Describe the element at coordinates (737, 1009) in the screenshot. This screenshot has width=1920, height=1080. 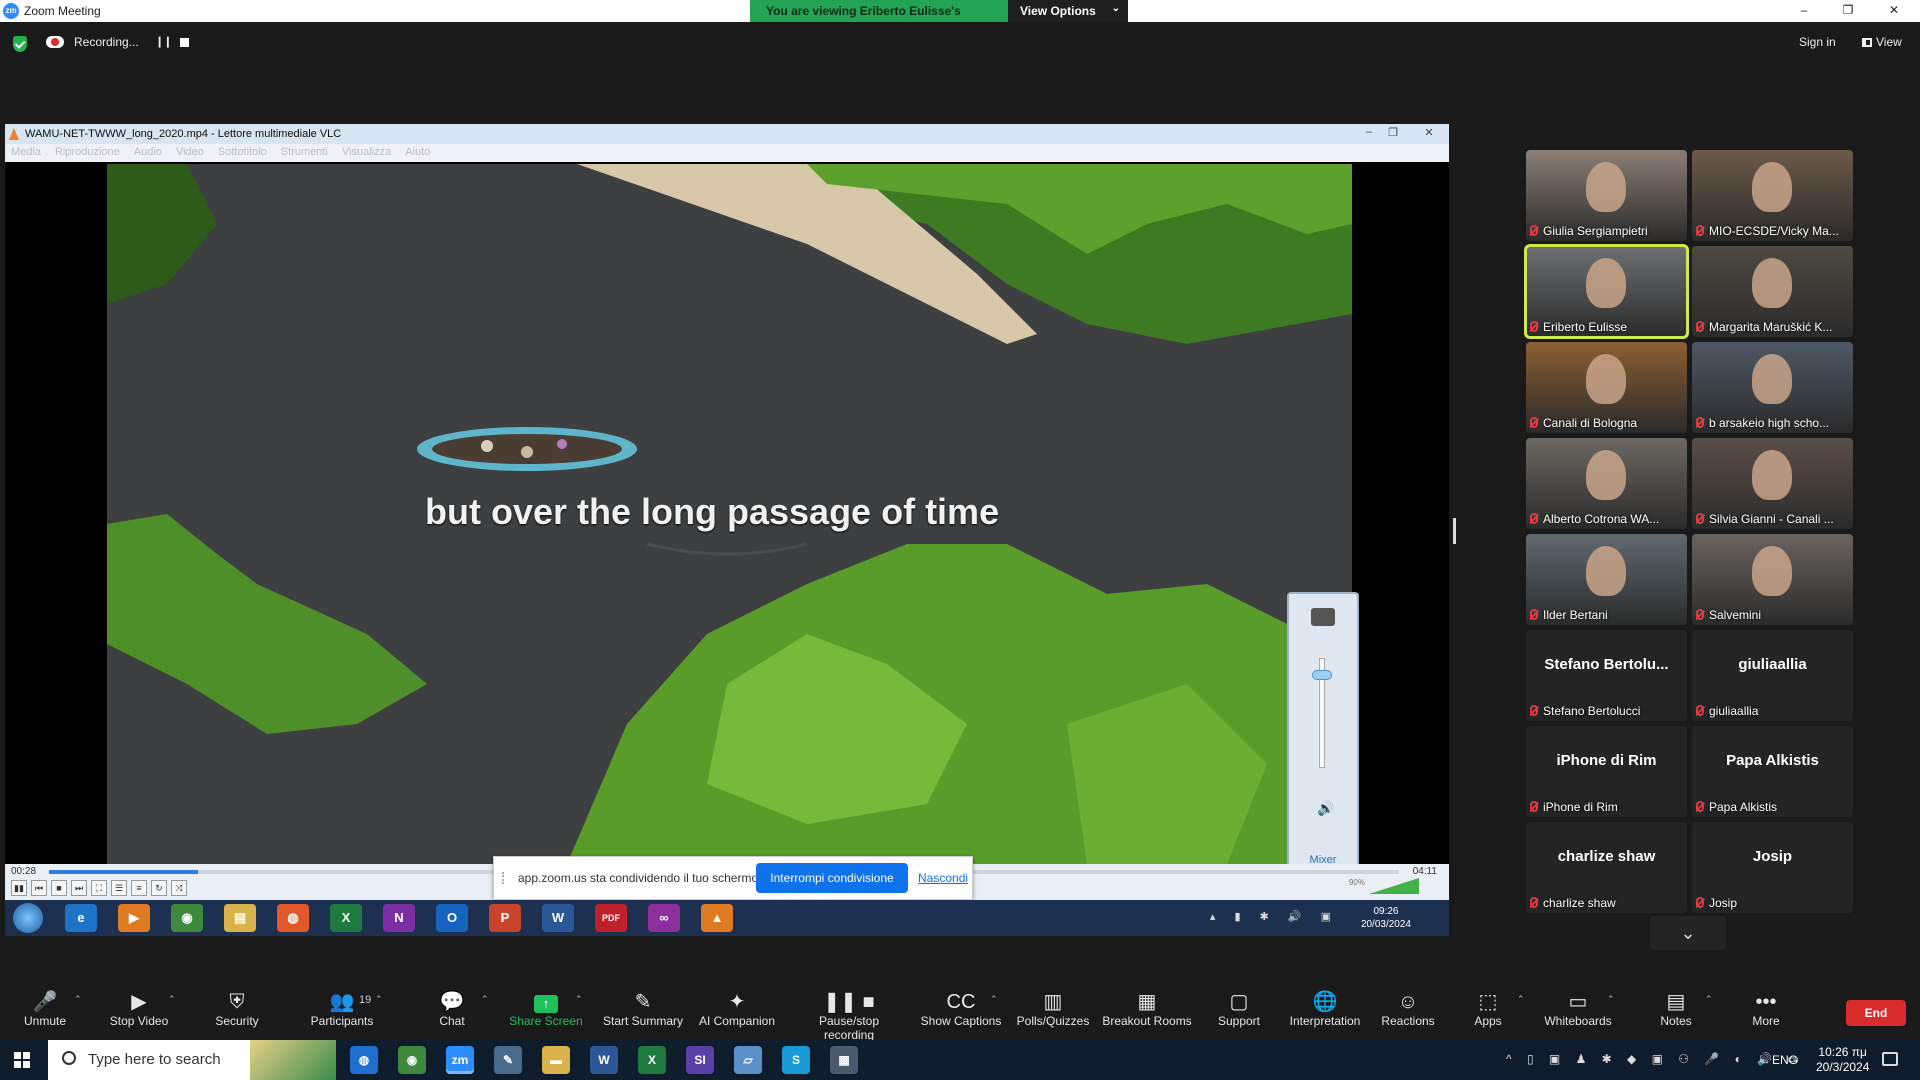
I see `ai-companion-button: ✦ AI Companion` at that location.